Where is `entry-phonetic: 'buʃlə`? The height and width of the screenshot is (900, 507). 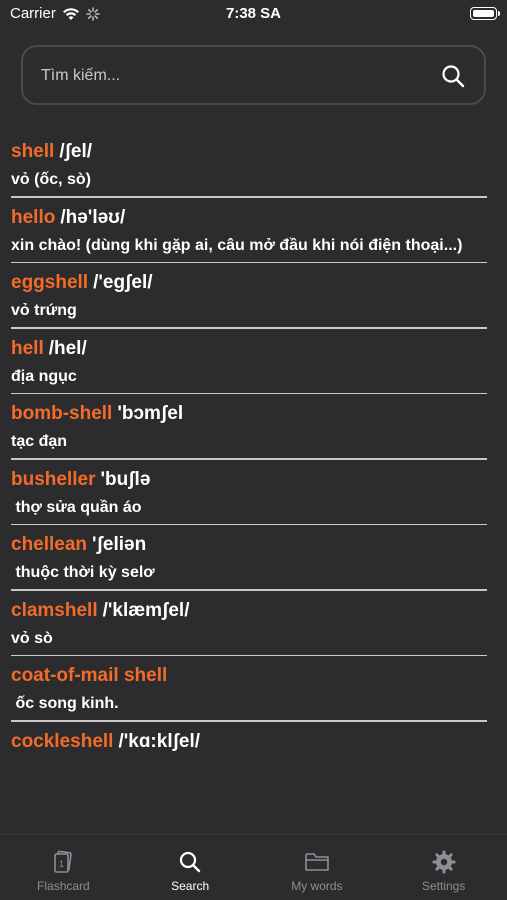
entry-phonetic: 'buʃlə is located at coordinates (125, 479).